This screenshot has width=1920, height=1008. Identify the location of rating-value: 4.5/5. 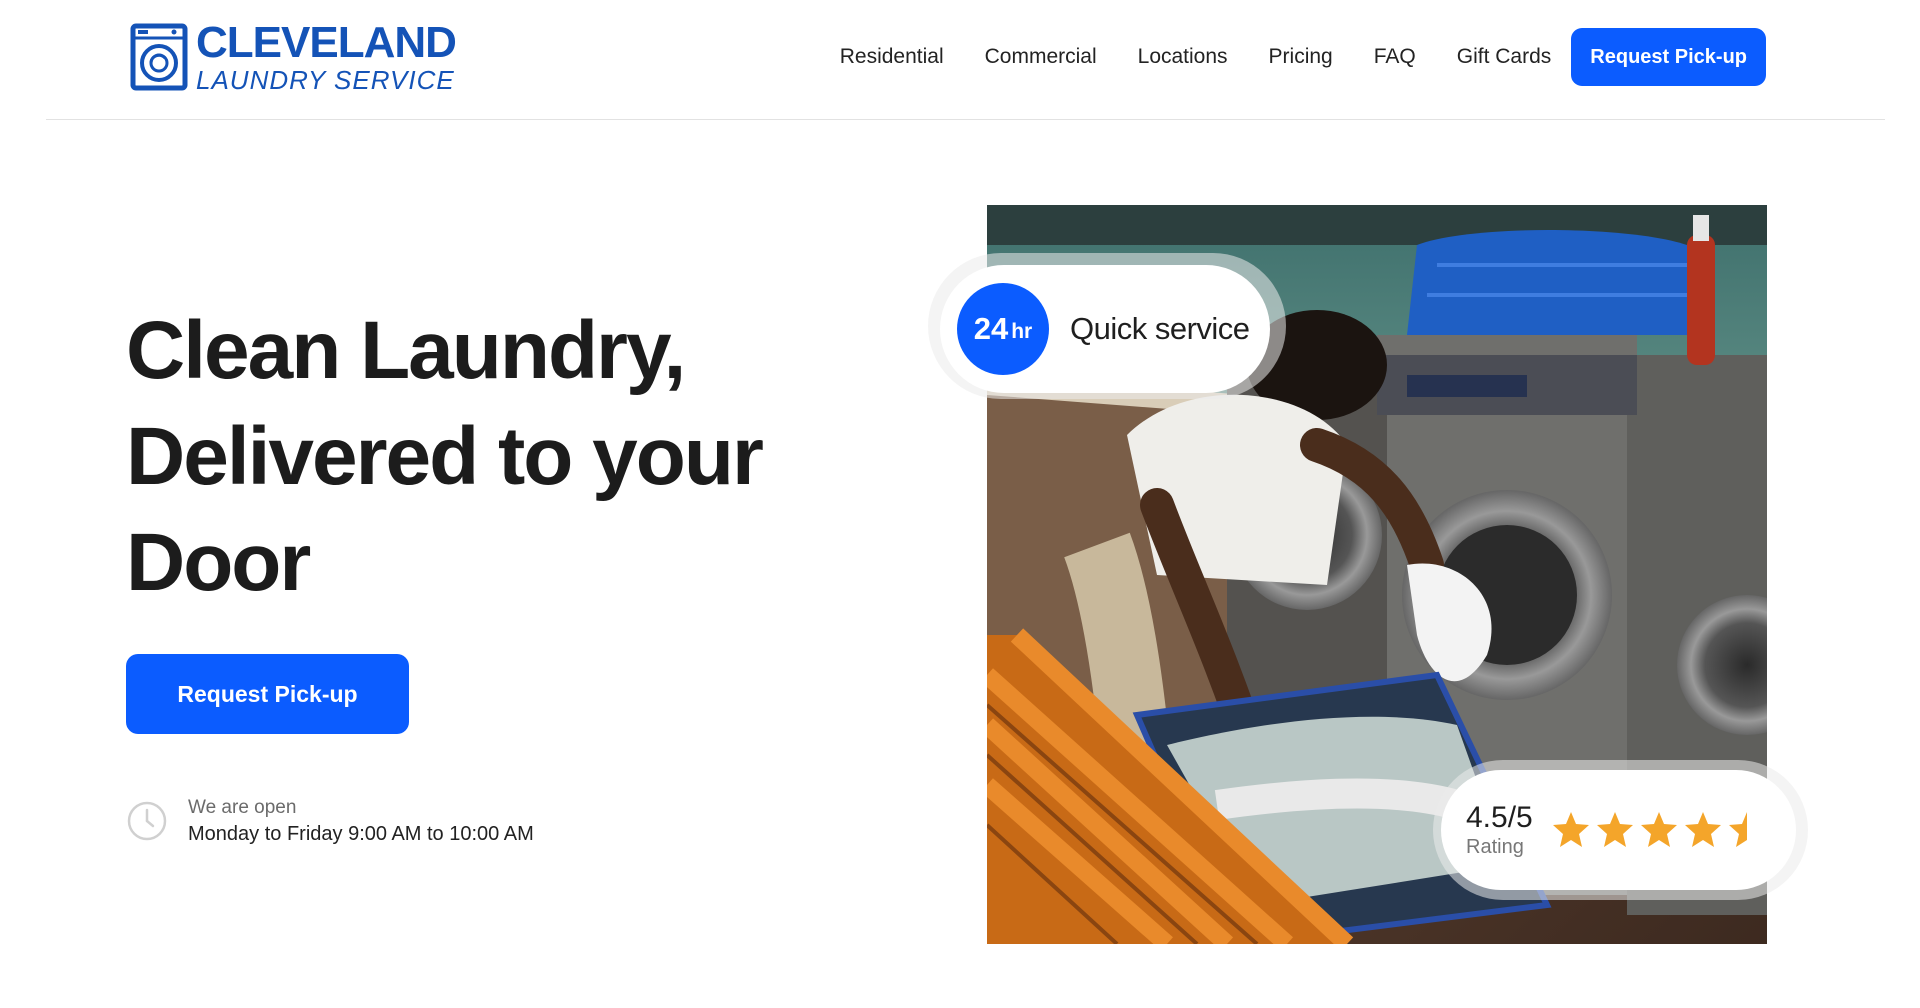
(1499, 818).